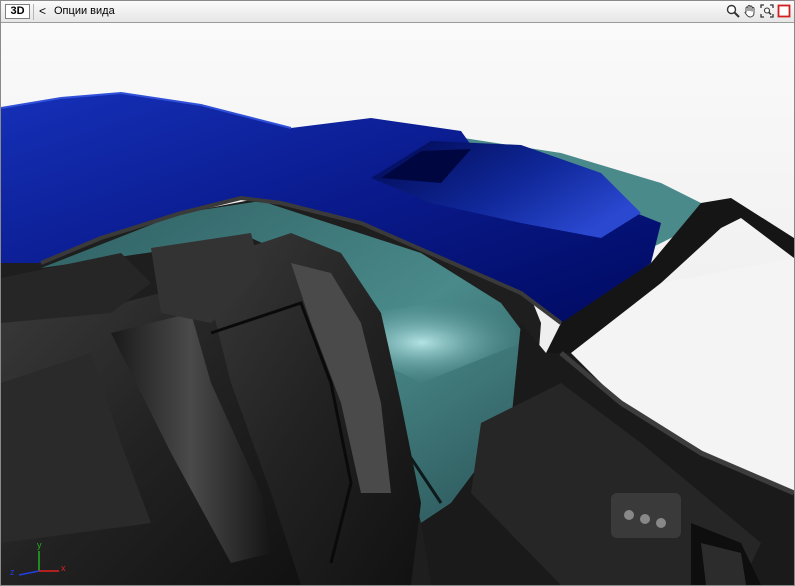  Describe the element at coordinates (767, 11) in the screenshot. I see `zoom-extents-icon` at that location.